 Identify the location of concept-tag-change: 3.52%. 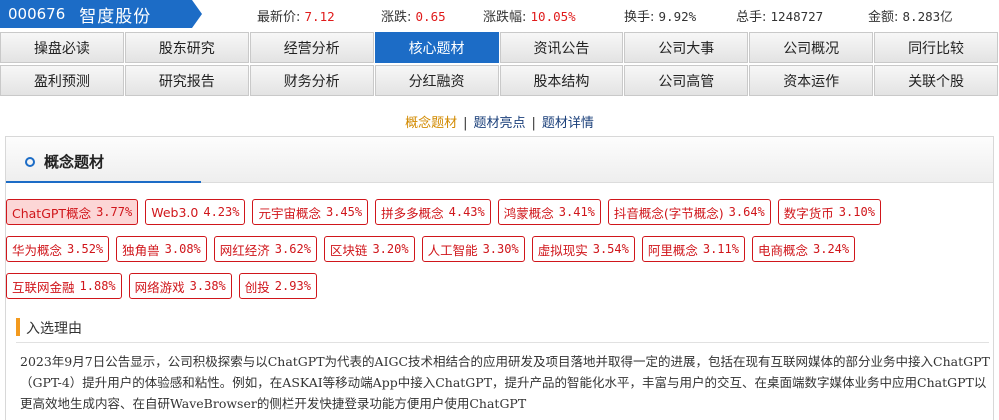
(85, 249).